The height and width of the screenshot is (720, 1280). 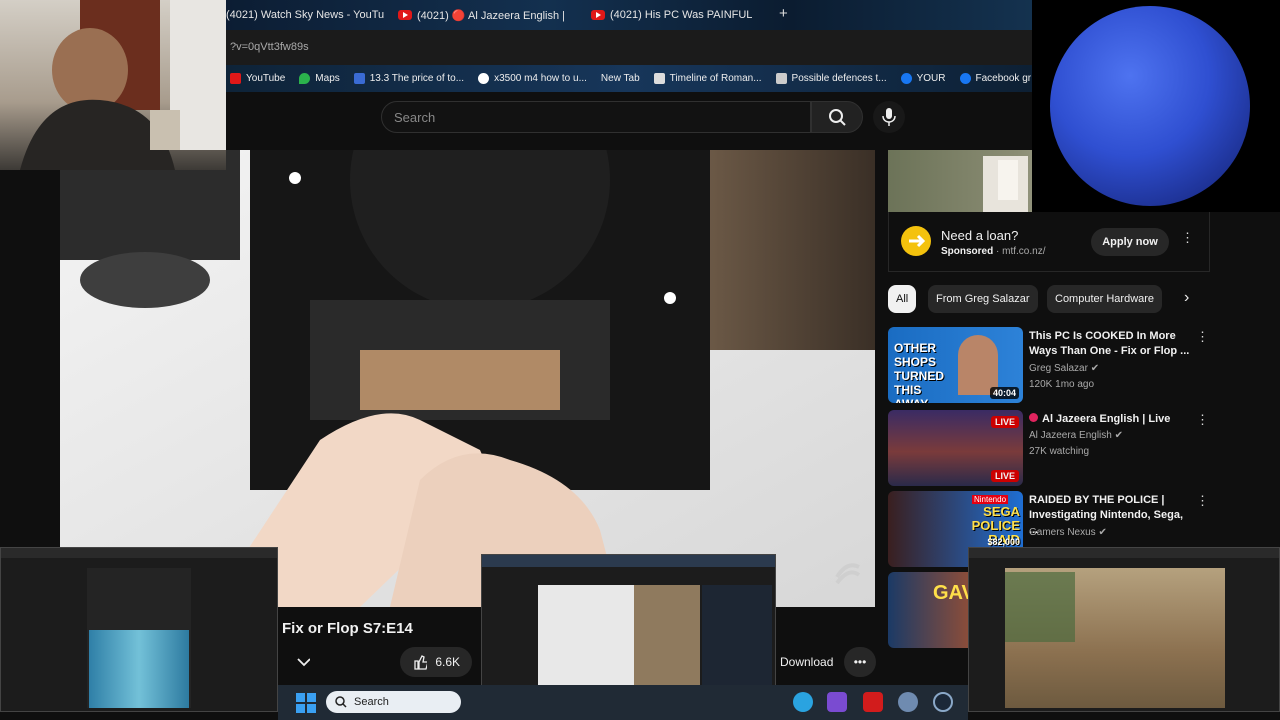 I want to click on channel-name: Greg Salazar ✔, so click(x=1064, y=368).